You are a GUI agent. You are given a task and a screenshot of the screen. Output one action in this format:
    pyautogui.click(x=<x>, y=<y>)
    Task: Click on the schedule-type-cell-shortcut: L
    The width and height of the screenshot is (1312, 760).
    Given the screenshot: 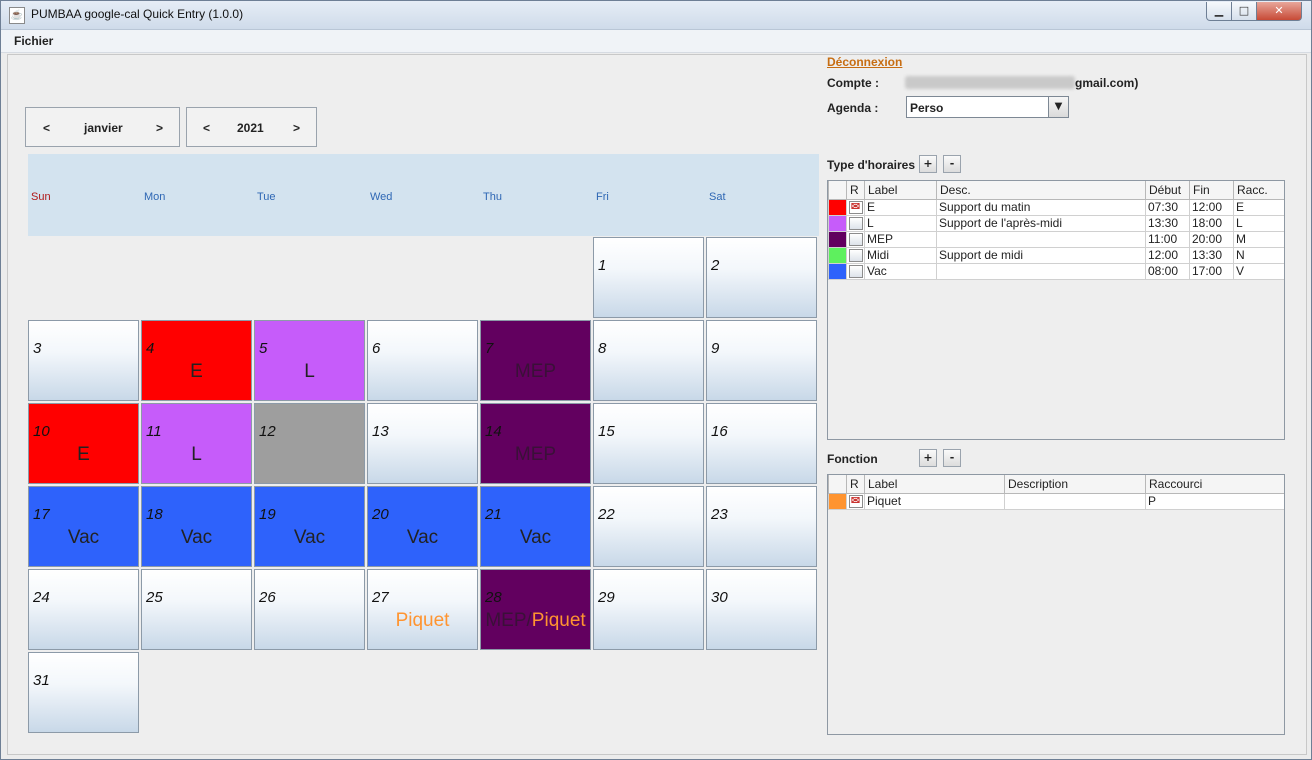 What is the action you would take?
    pyautogui.click(x=1258, y=223)
    